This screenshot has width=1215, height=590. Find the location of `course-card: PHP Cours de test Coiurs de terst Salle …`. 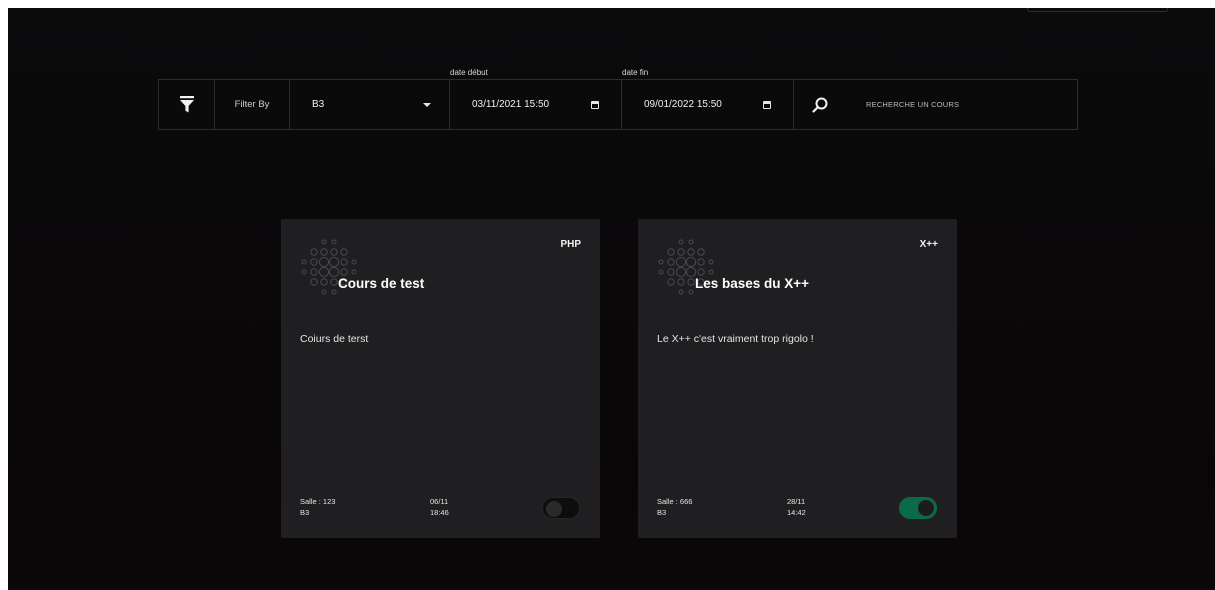

course-card: PHP Cours de test Coiurs de terst Salle … is located at coordinates (440, 378).